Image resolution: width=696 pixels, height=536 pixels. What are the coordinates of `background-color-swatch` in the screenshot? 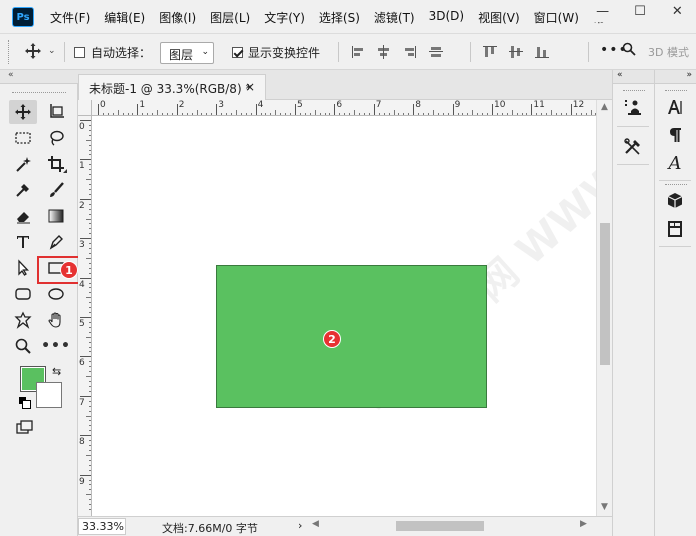 It's located at (49, 395).